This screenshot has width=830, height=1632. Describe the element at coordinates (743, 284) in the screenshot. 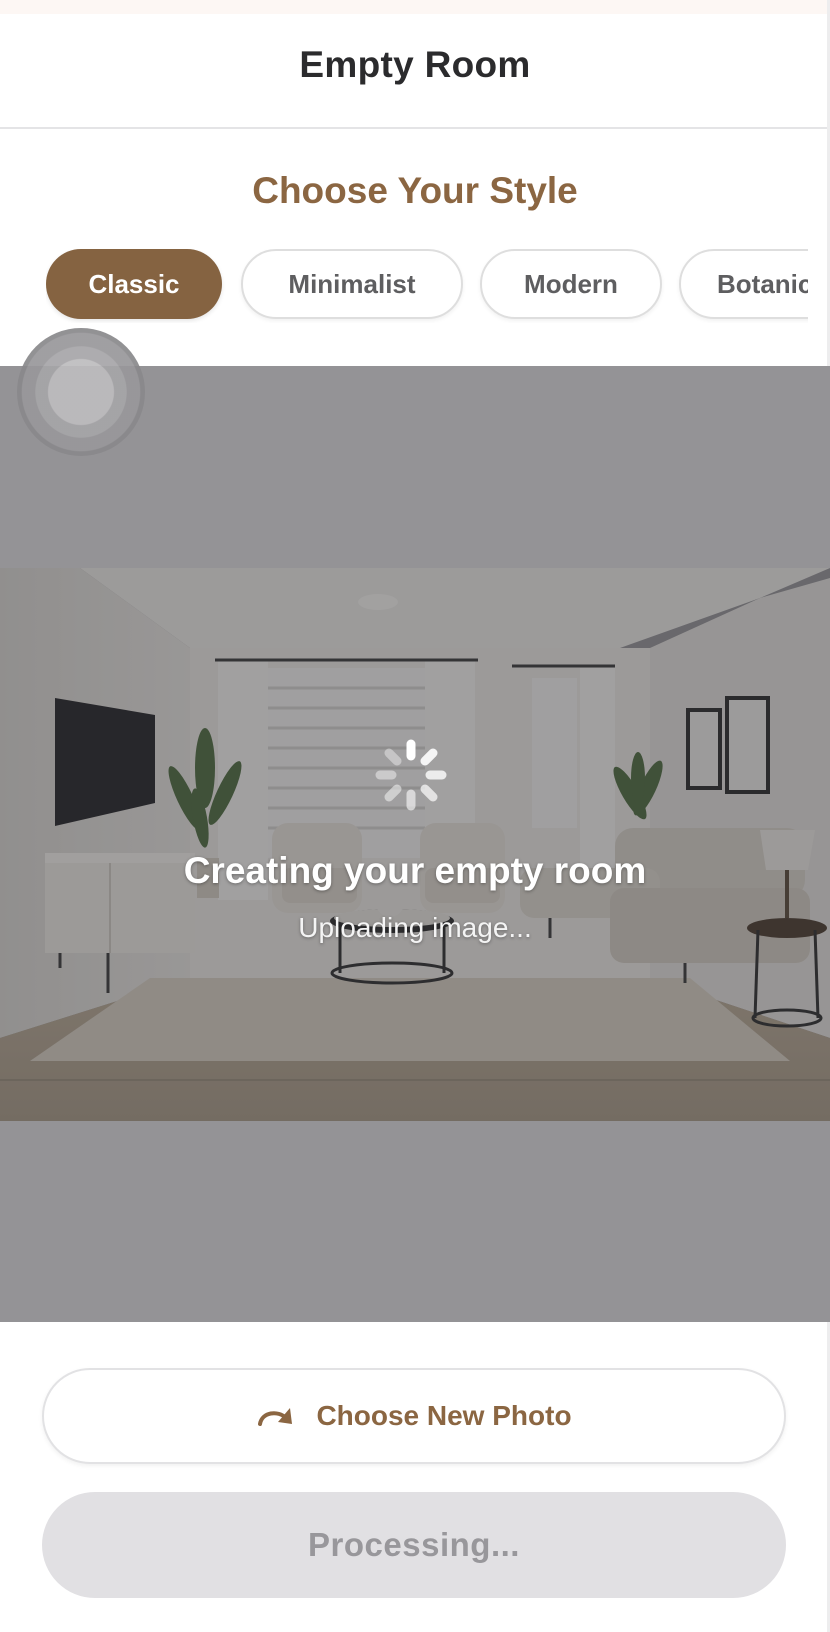

I see `style-chip-botanical: Botanical` at that location.